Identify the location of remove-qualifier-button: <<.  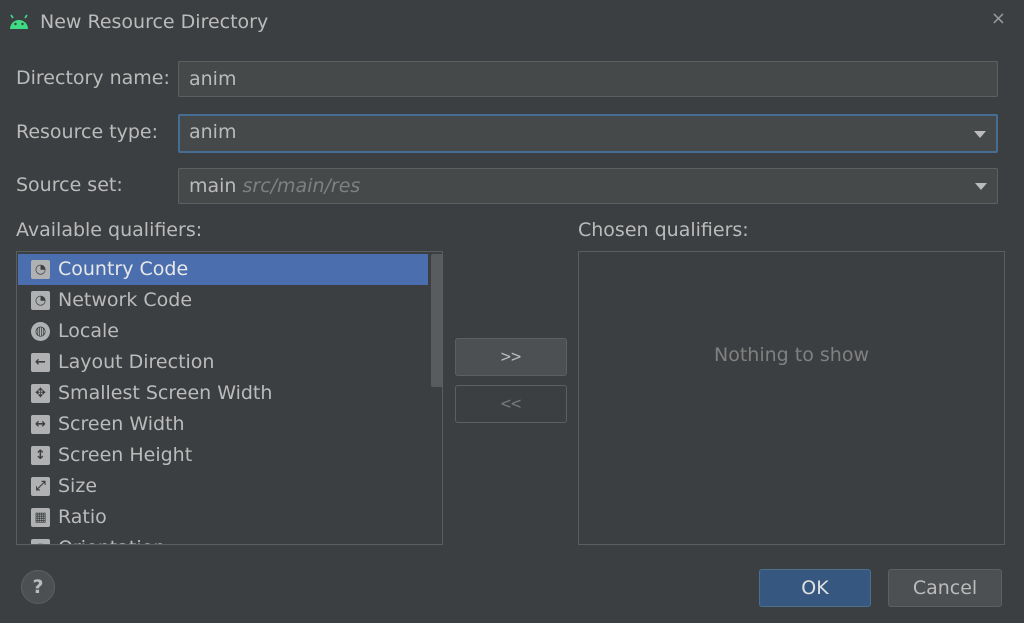
(511, 404).